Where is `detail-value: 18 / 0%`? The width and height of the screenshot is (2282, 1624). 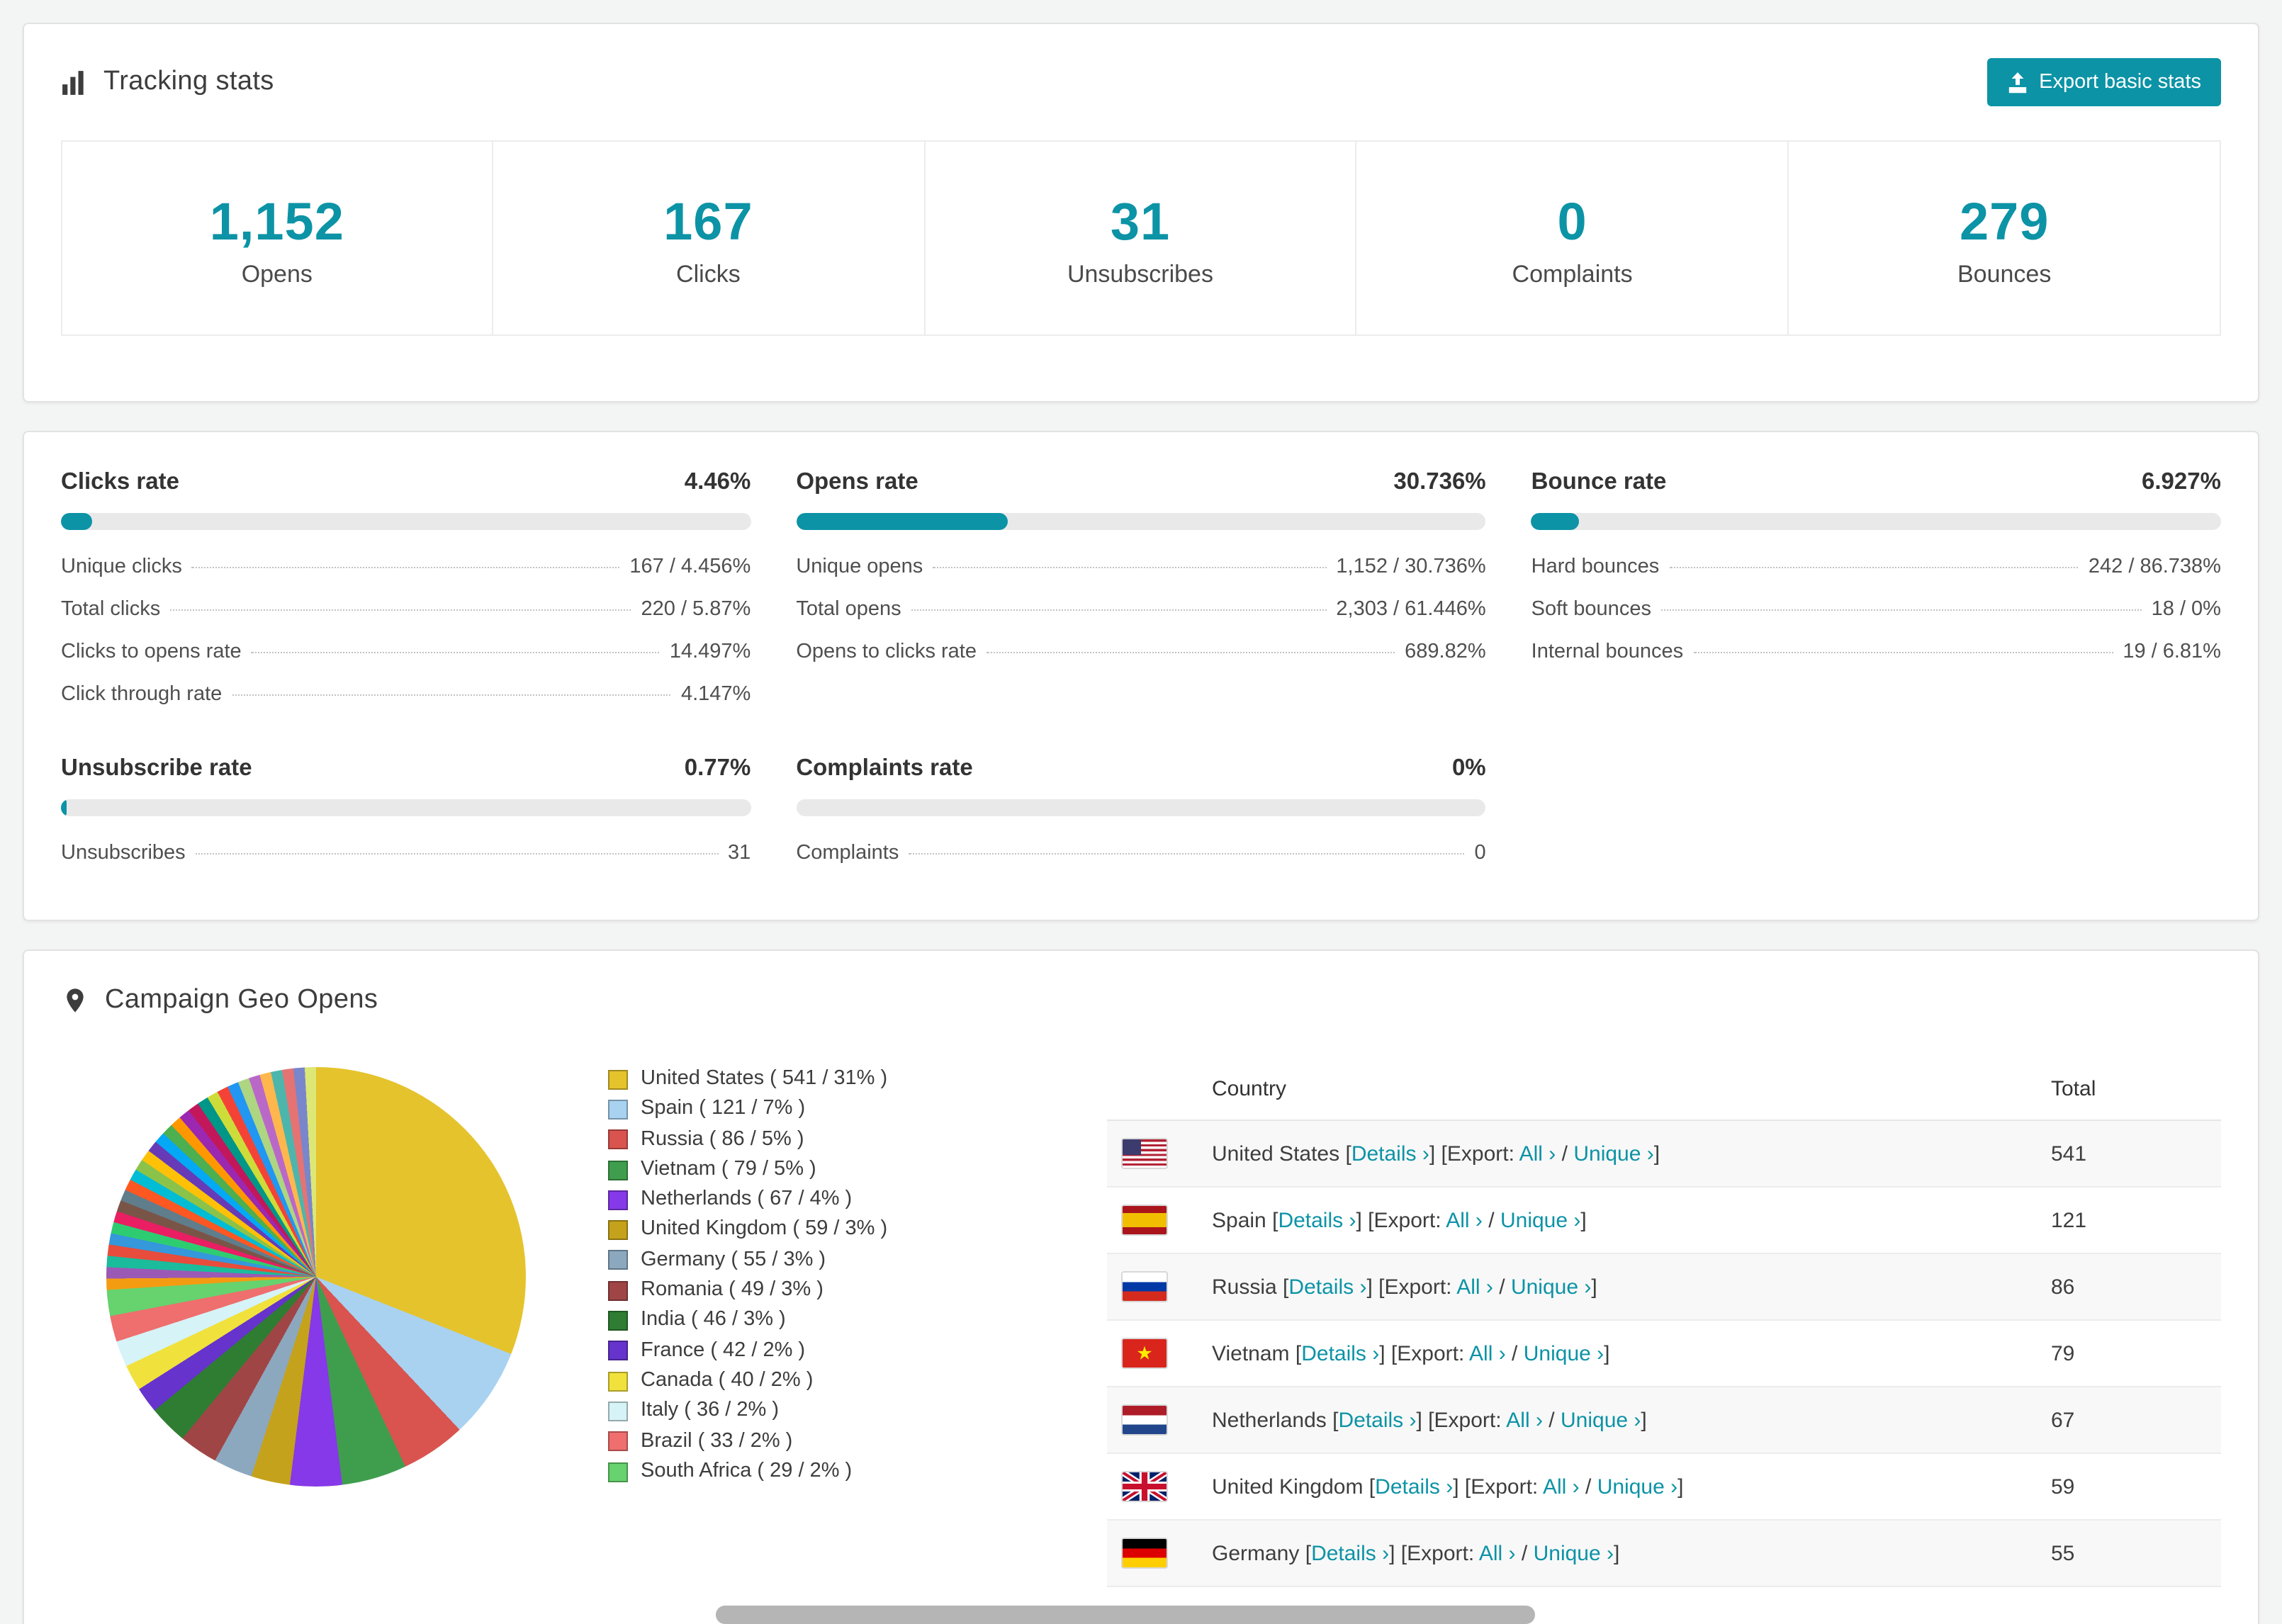
detail-value: 18 / 0% is located at coordinates (2186, 610).